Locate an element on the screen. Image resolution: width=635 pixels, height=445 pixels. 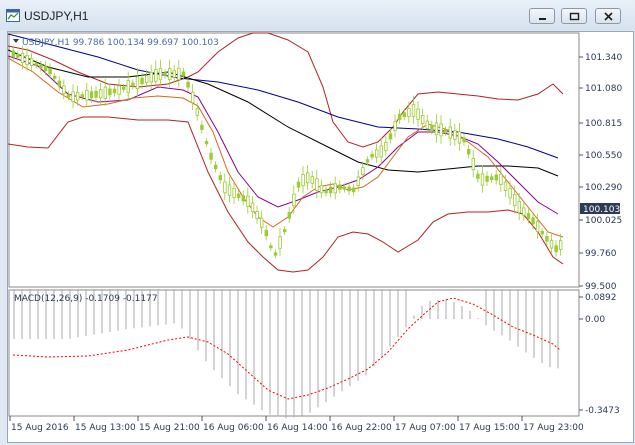
price-tick-label: 100.815 is located at coordinates (603, 124).